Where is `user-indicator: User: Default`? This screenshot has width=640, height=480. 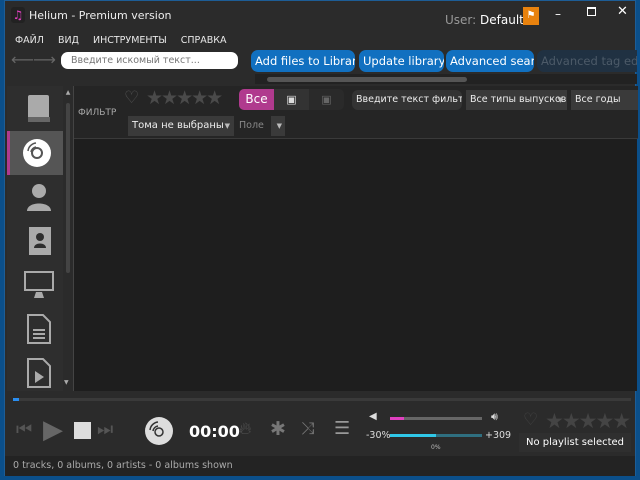 user-indicator: User: Default is located at coordinates (484, 20).